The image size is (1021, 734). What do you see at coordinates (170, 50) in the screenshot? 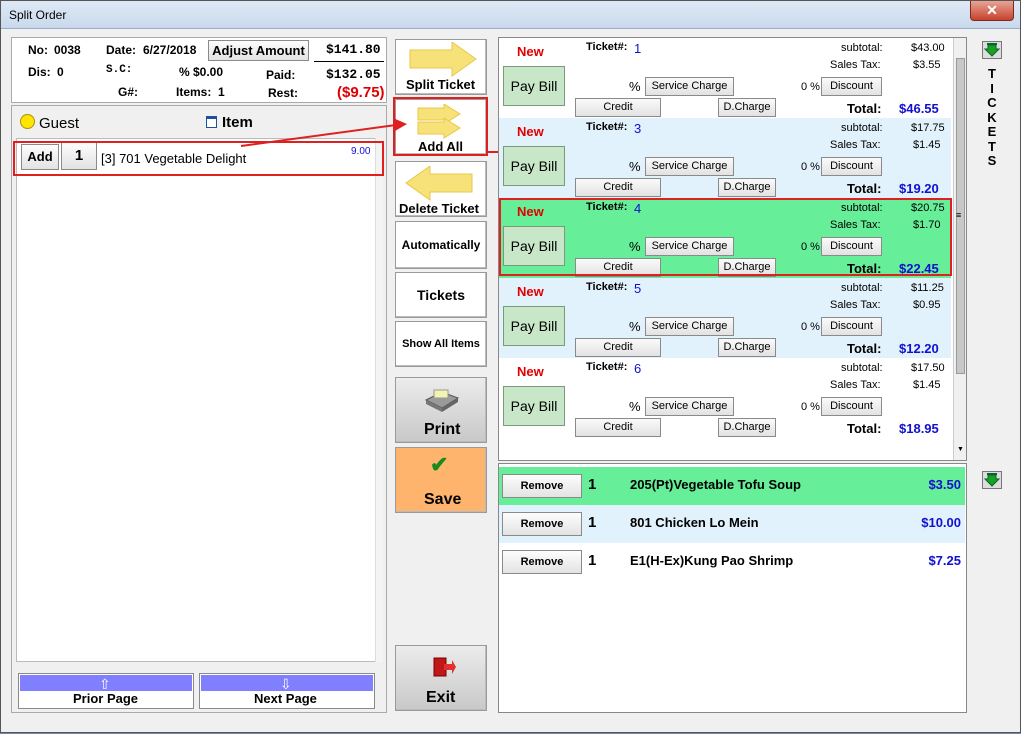
I see `date-value: 6/27/2018` at bounding box center [170, 50].